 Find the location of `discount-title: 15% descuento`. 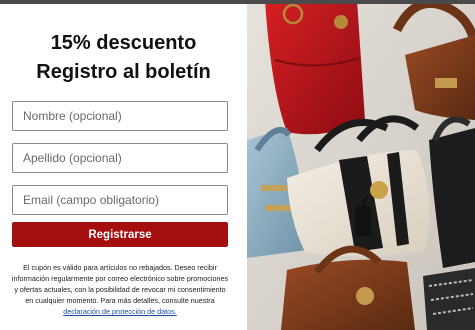

discount-title: 15% descuento is located at coordinates (123, 43).